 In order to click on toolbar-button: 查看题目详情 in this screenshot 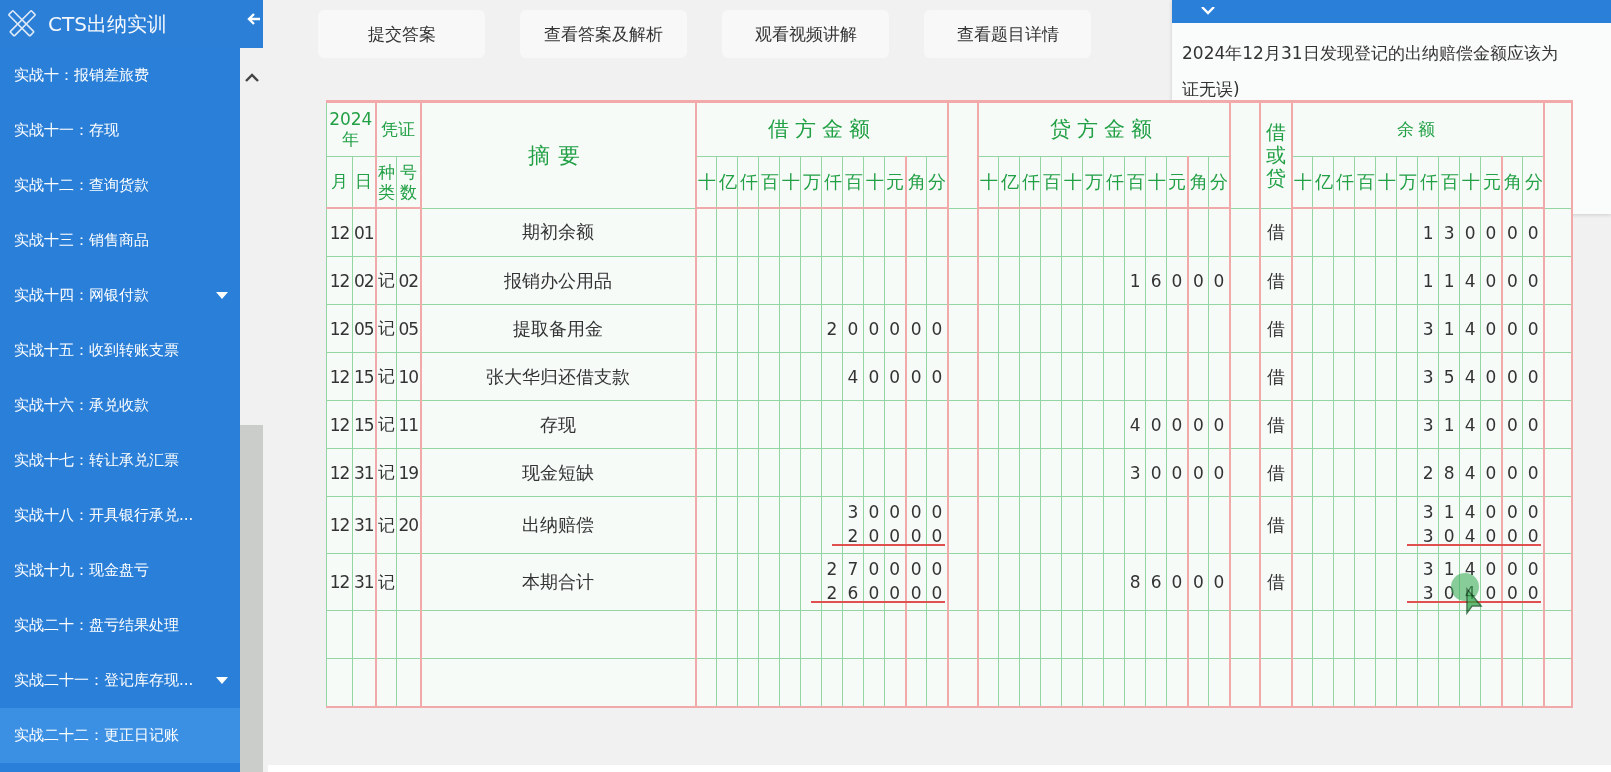, I will do `click(1007, 34)`.